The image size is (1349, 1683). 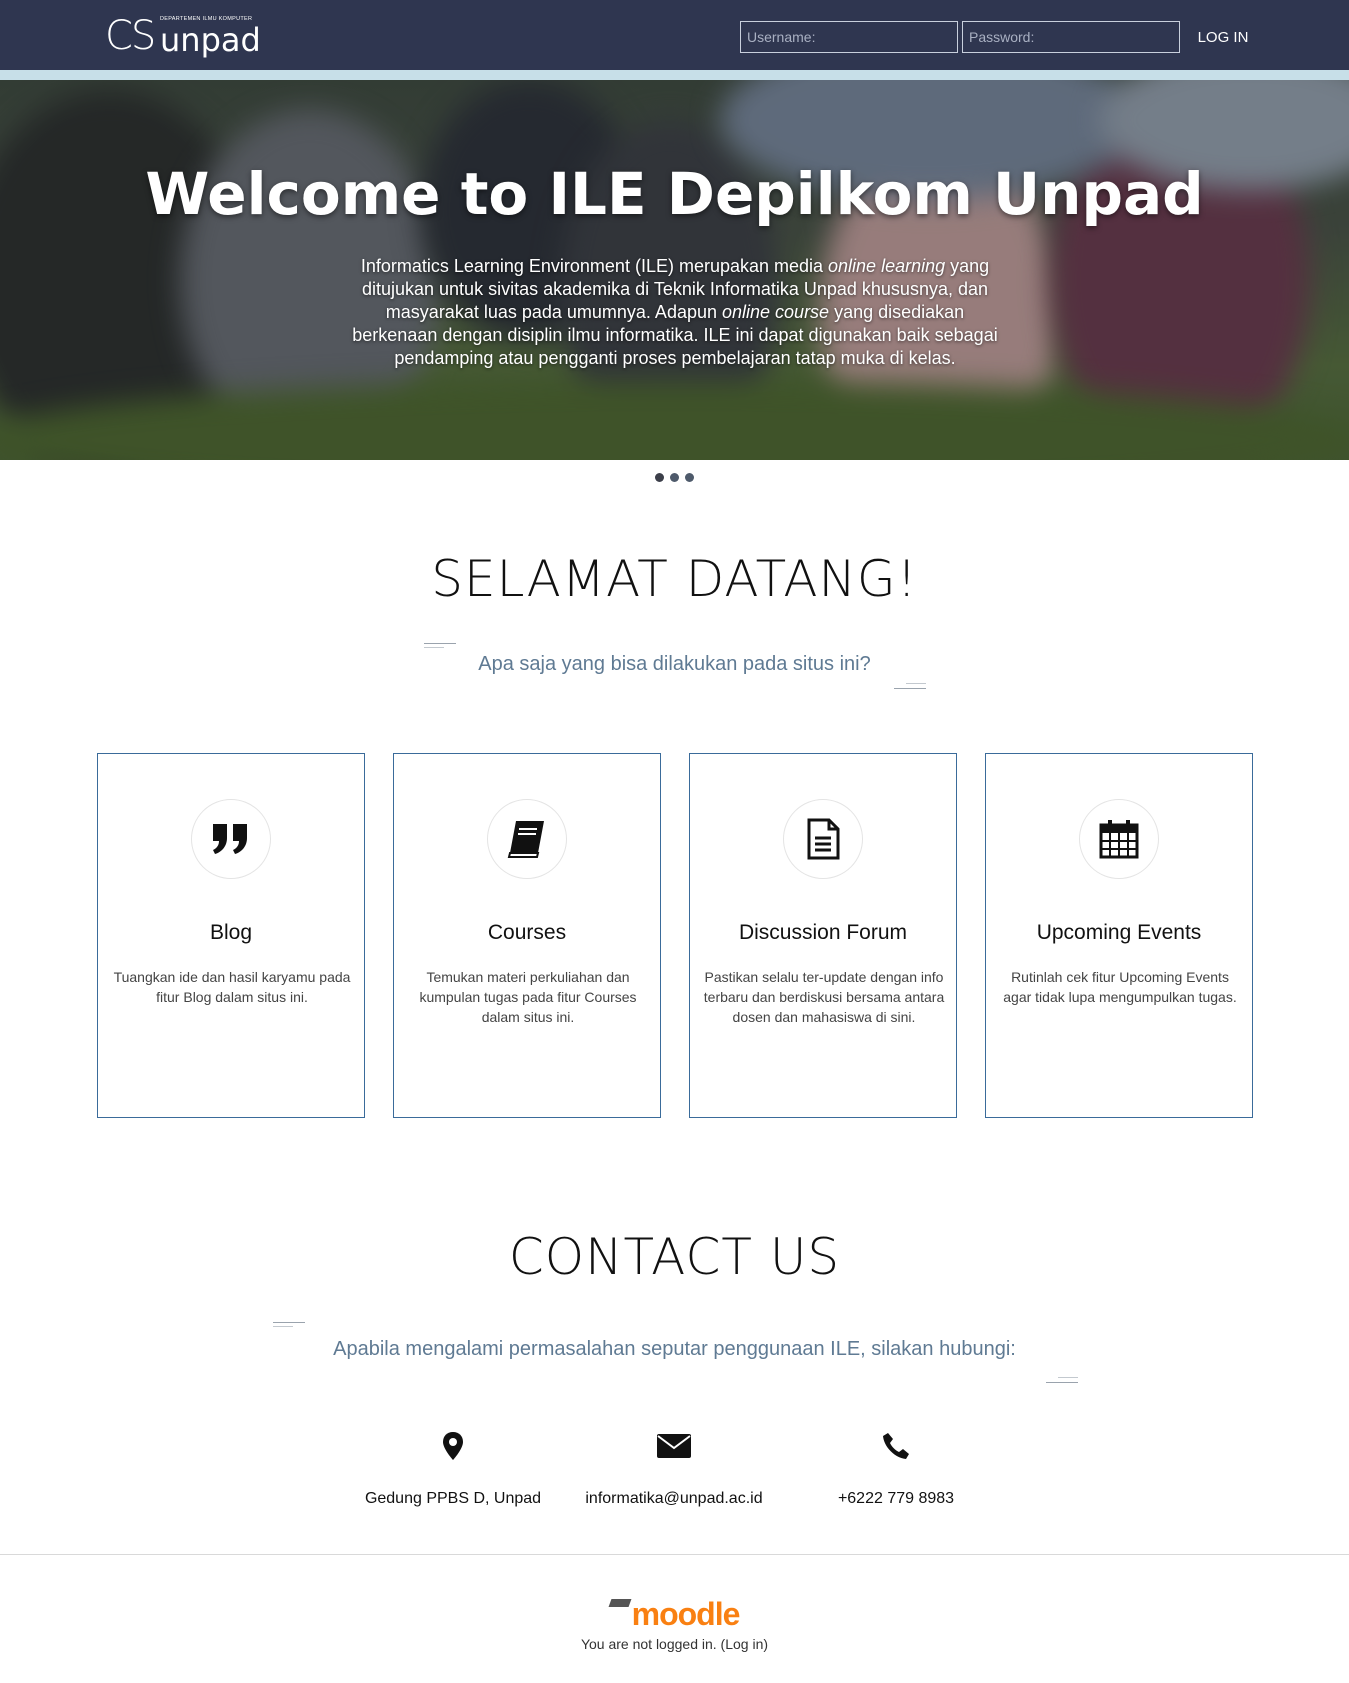 I want to click on slider-dots, so click(x=674, y=478).